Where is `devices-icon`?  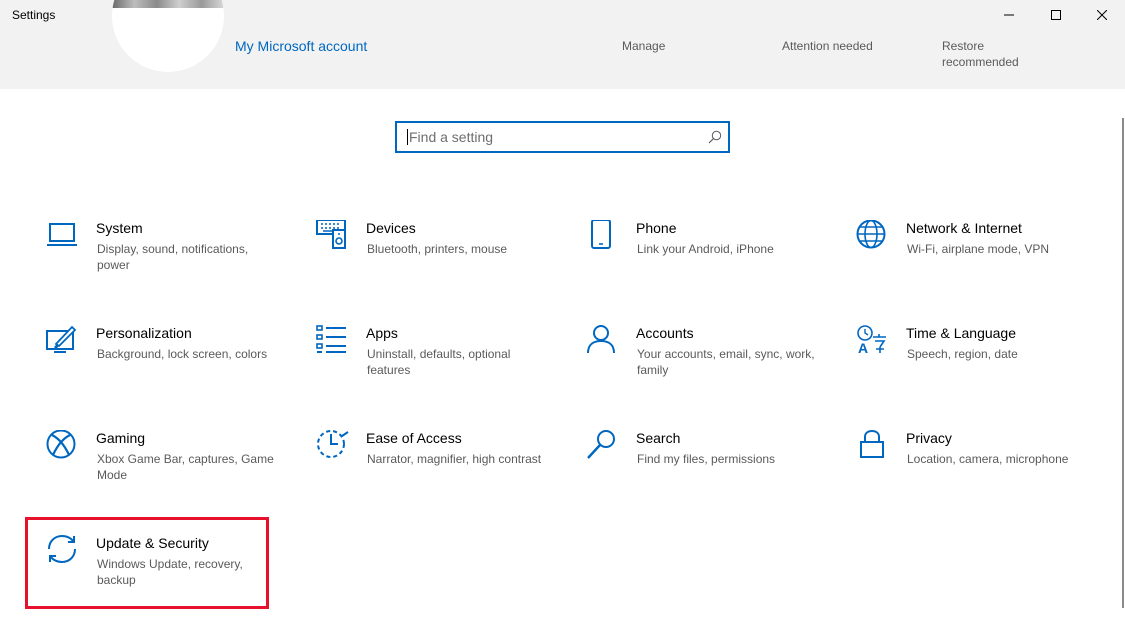 devices-icon is located at coordinates (331, 234).